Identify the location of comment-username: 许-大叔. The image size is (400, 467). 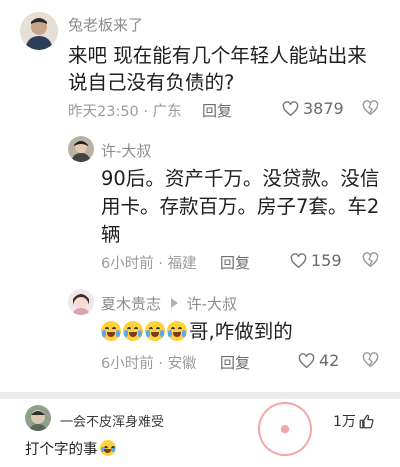
(126, 150).